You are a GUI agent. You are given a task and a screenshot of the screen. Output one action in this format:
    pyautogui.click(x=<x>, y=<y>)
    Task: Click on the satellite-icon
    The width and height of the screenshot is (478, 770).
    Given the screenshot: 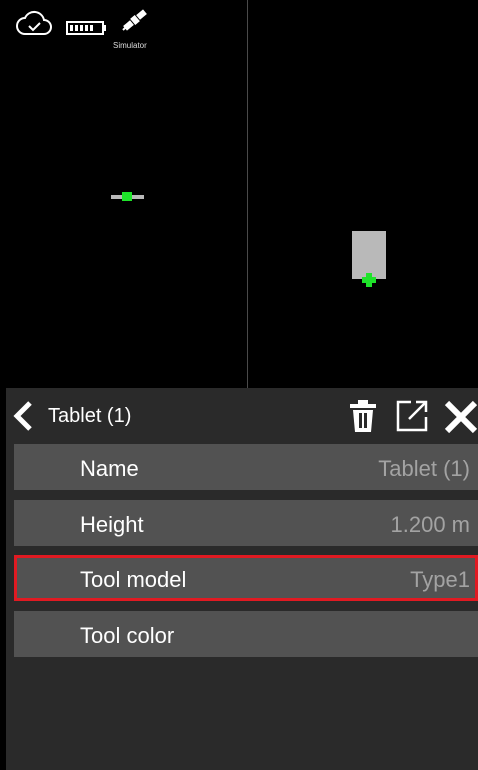 What is the action you would take?
    pyautogui.click(x=134, y=20)
    